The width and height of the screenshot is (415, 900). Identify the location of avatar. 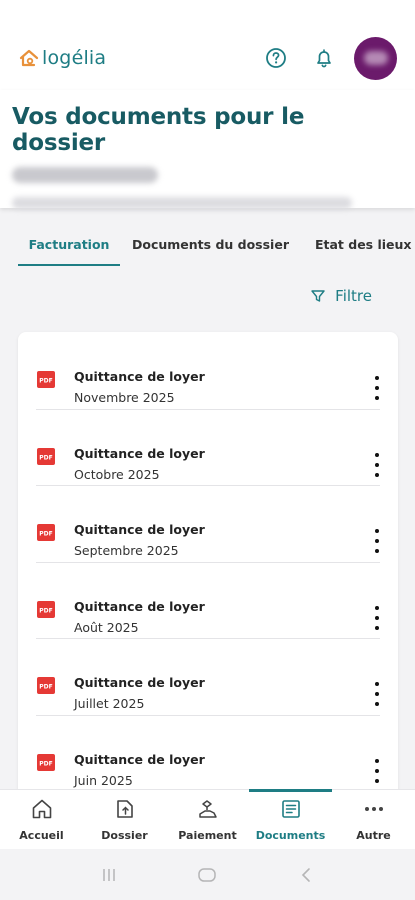
(375, 58).